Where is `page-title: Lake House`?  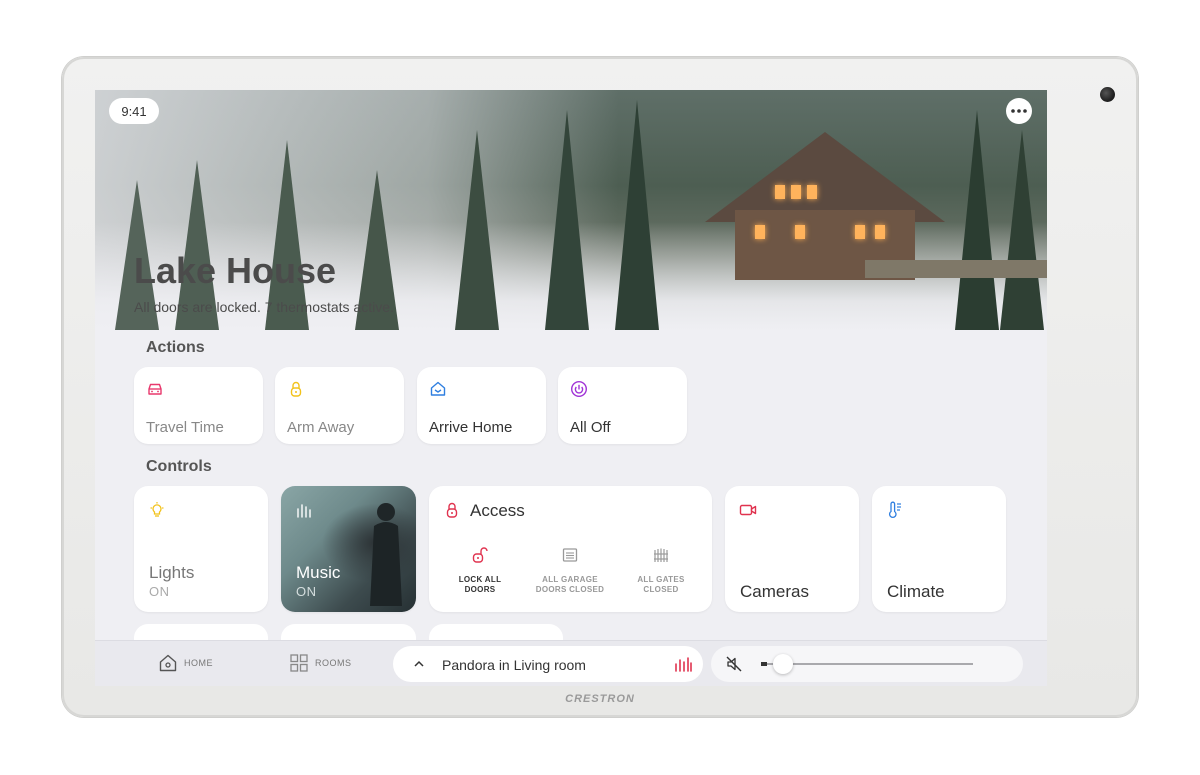 page-title: Lake House is located at coordinates (235, 270).